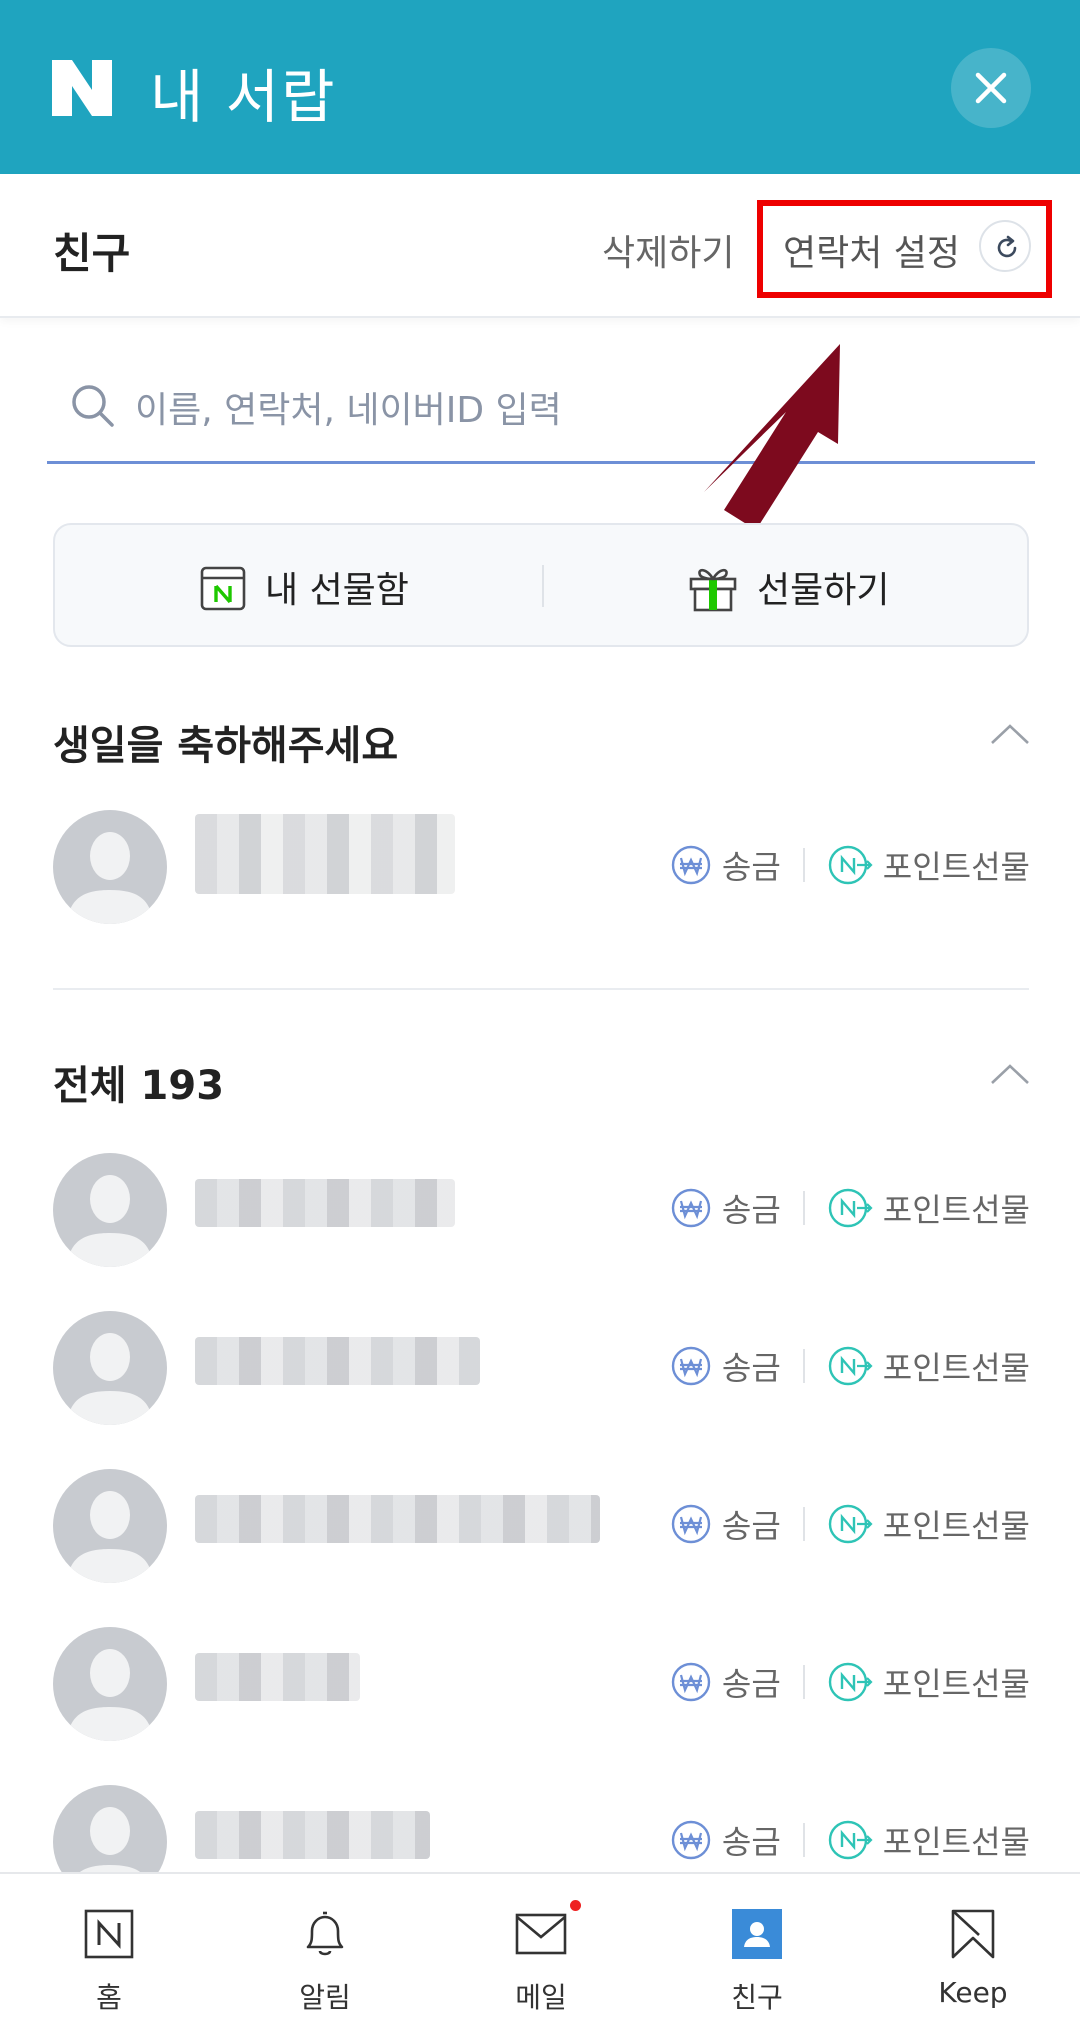 The image size is (1080, 2029). Describe the element at coordinates (973, 1992) in the screenshot. I see `nav-keep-label: Keep` at that location.